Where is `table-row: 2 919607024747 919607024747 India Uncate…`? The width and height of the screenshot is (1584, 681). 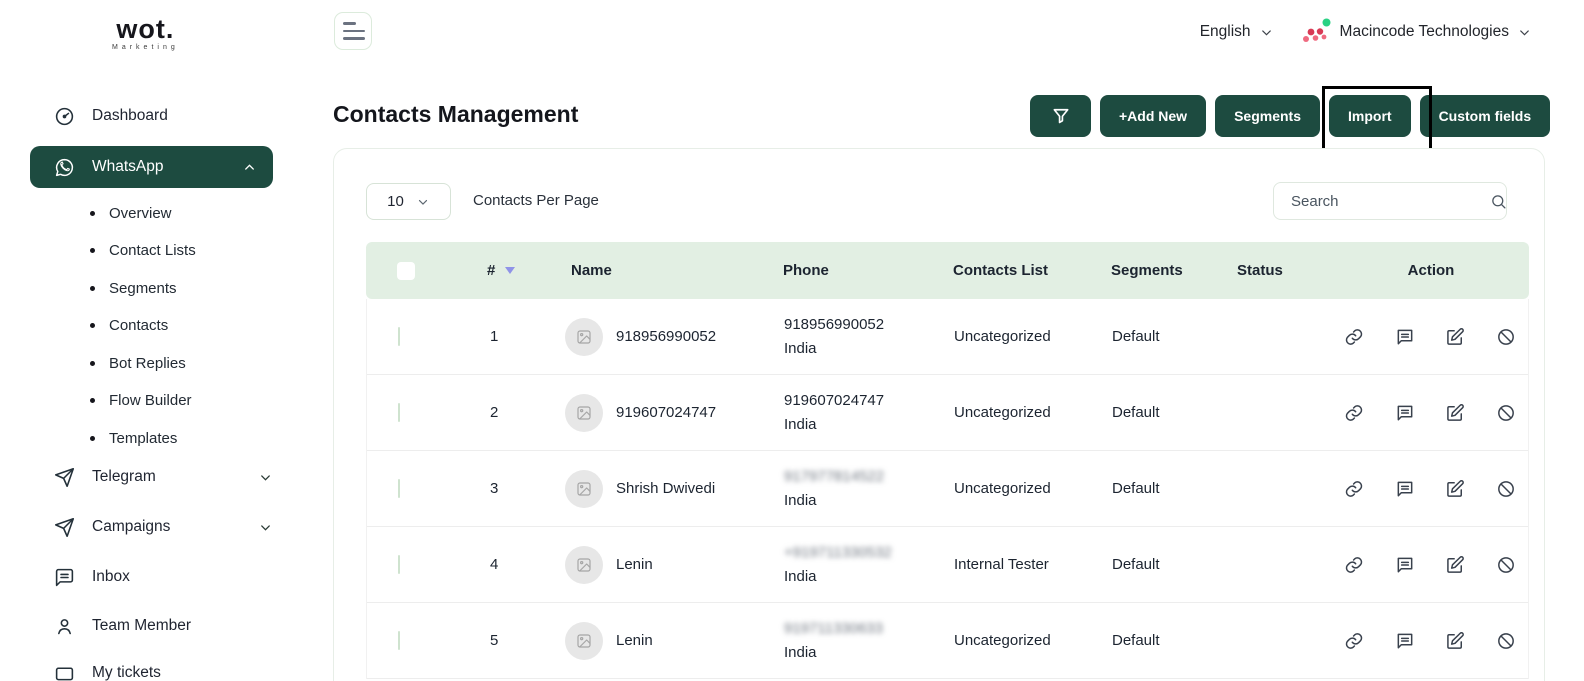
table-row: 2 919607024747 919607024747 India Uncate… is located at coordinates (947, 413).